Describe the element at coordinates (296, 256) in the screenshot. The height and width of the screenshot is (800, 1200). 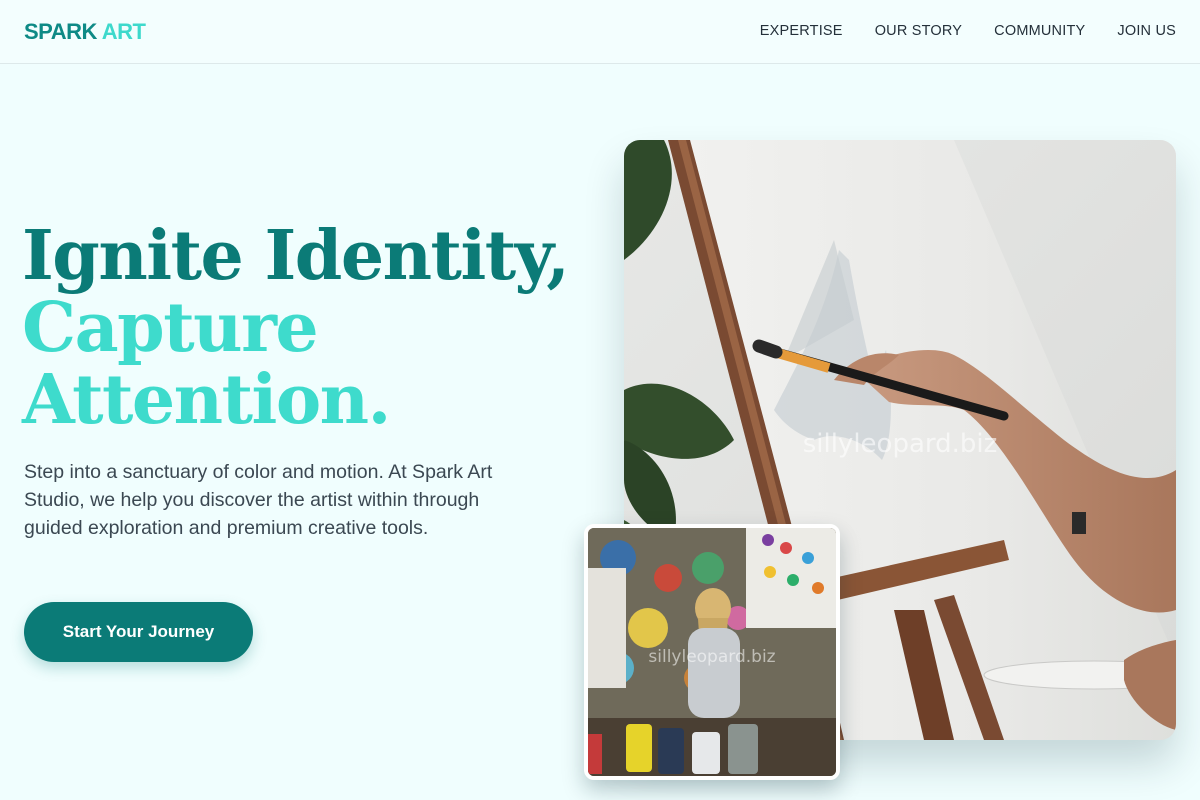
I see `hero-title-line1: Ignite Identity,` at that location.